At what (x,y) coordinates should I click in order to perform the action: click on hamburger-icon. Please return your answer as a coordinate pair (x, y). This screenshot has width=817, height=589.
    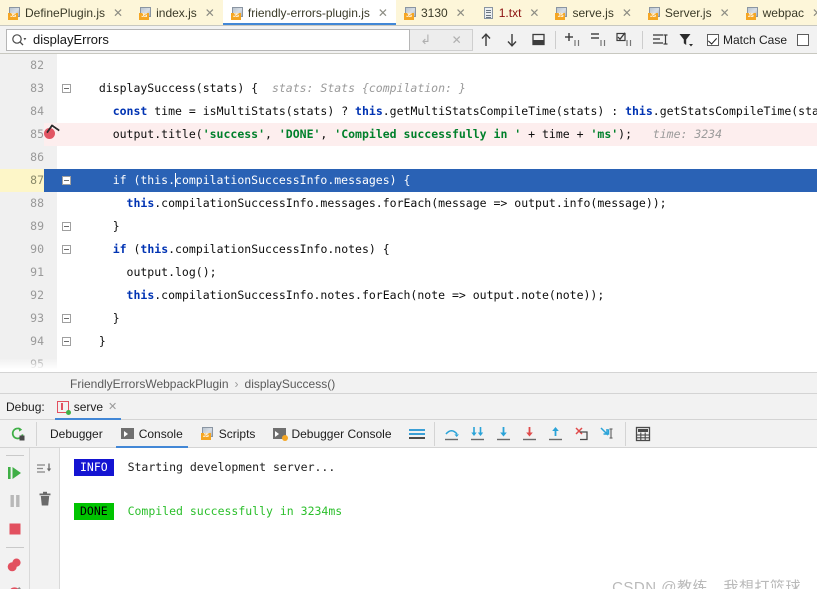
    Looking at the image, I should click on (416, 434).